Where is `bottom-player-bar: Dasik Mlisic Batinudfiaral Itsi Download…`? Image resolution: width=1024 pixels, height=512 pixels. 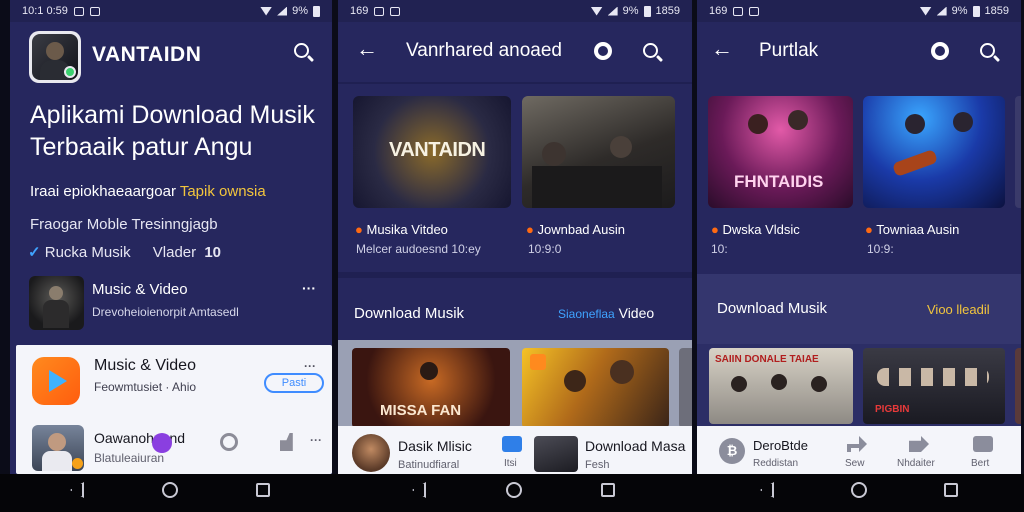 bottom-player-bar: Dasik Mlisic Batinudfiaral Itsi Download… is located at coordinates (515, 450).